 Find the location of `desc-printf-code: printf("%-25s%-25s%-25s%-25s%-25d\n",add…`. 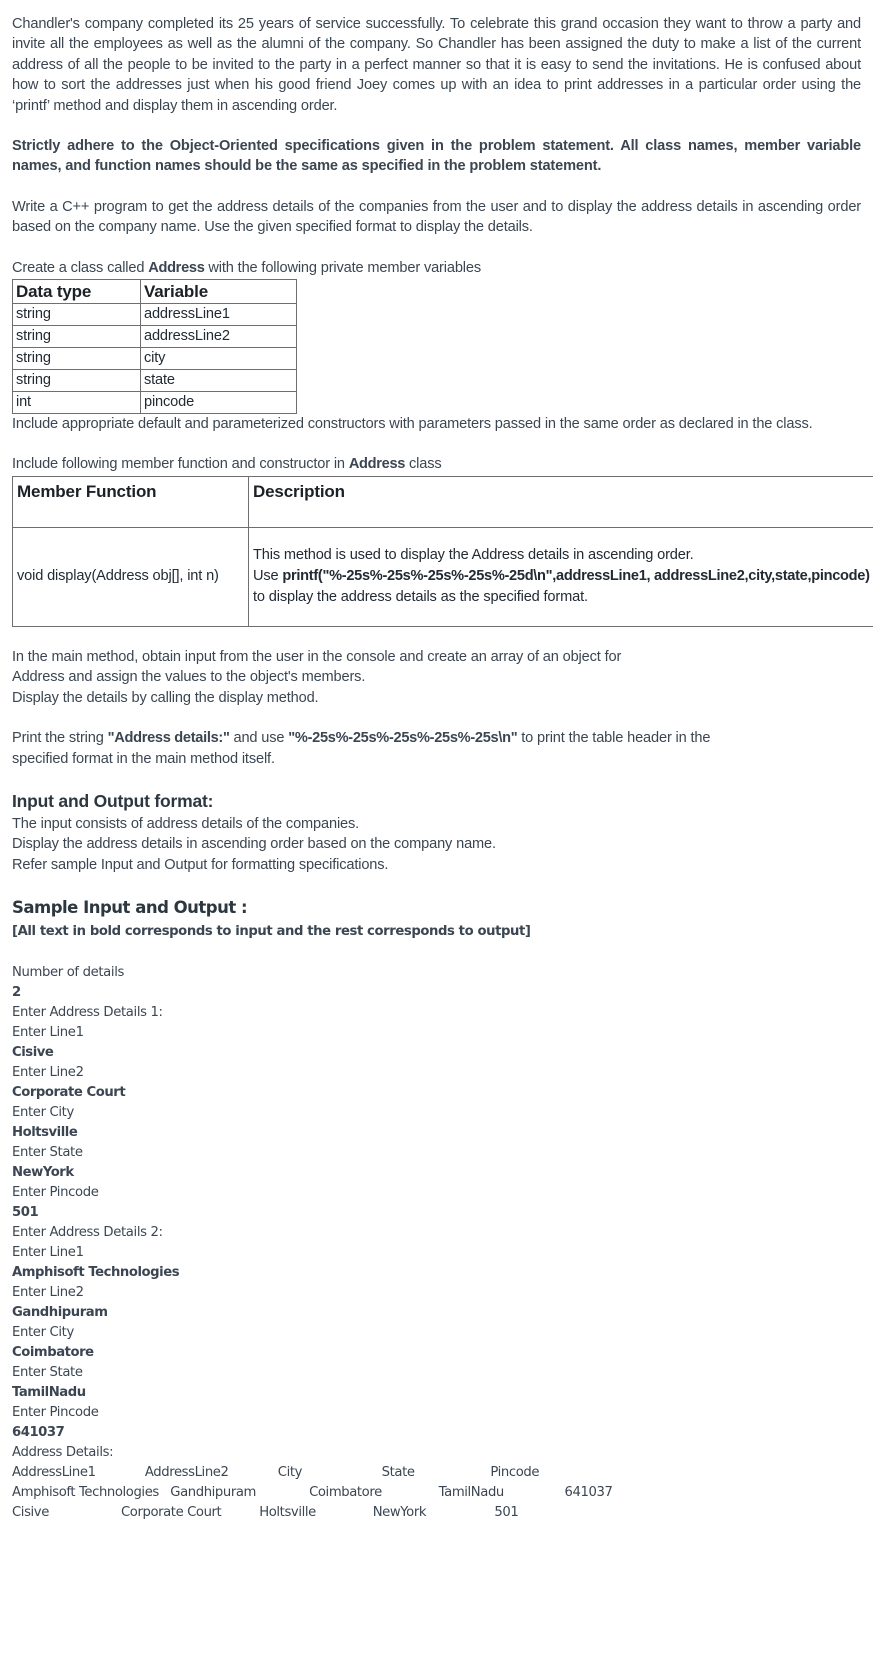

desc-printf-code: printf("%-25s%-25s%-25s%-25s%-25d\n",add… is located at coordinates (576, 576).